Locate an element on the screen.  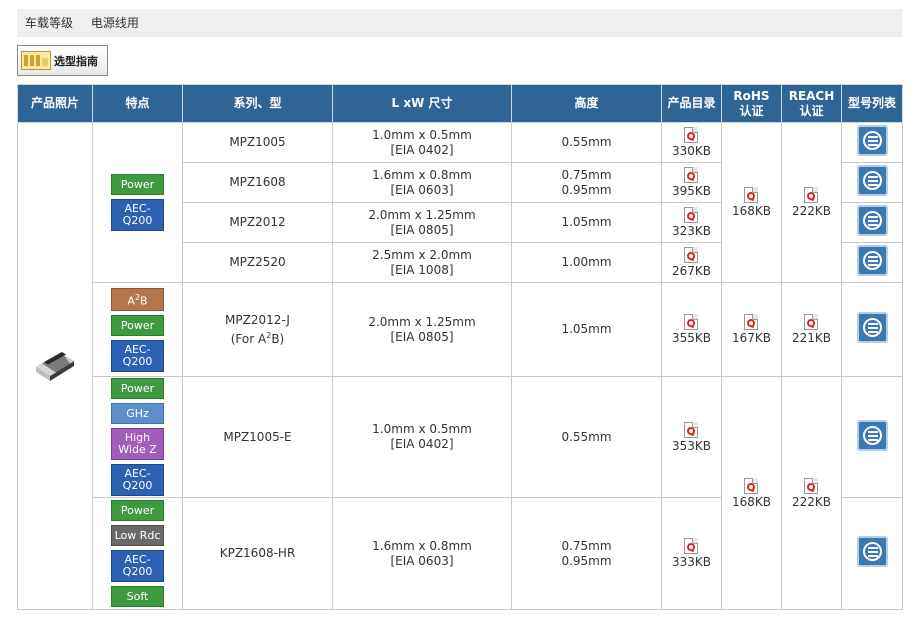
badge-soft: Soft is located at coordinates (137, 596).